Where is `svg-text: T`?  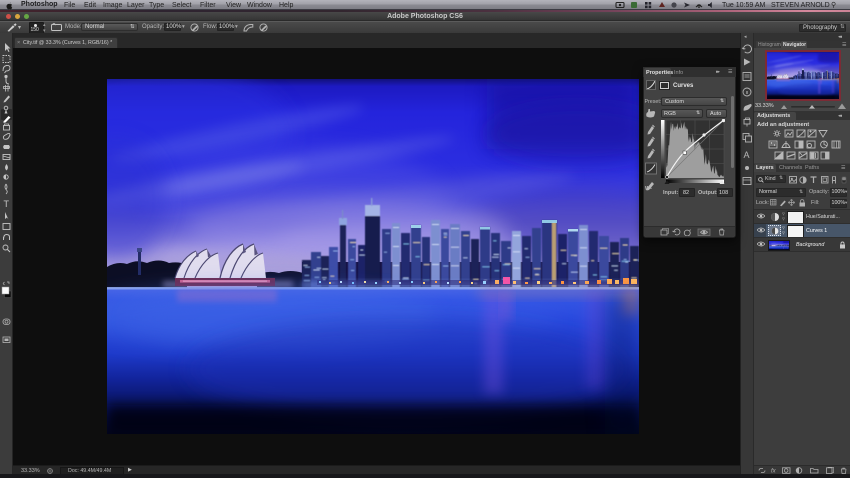
svg-text: T is located at coordinates (7, 204).